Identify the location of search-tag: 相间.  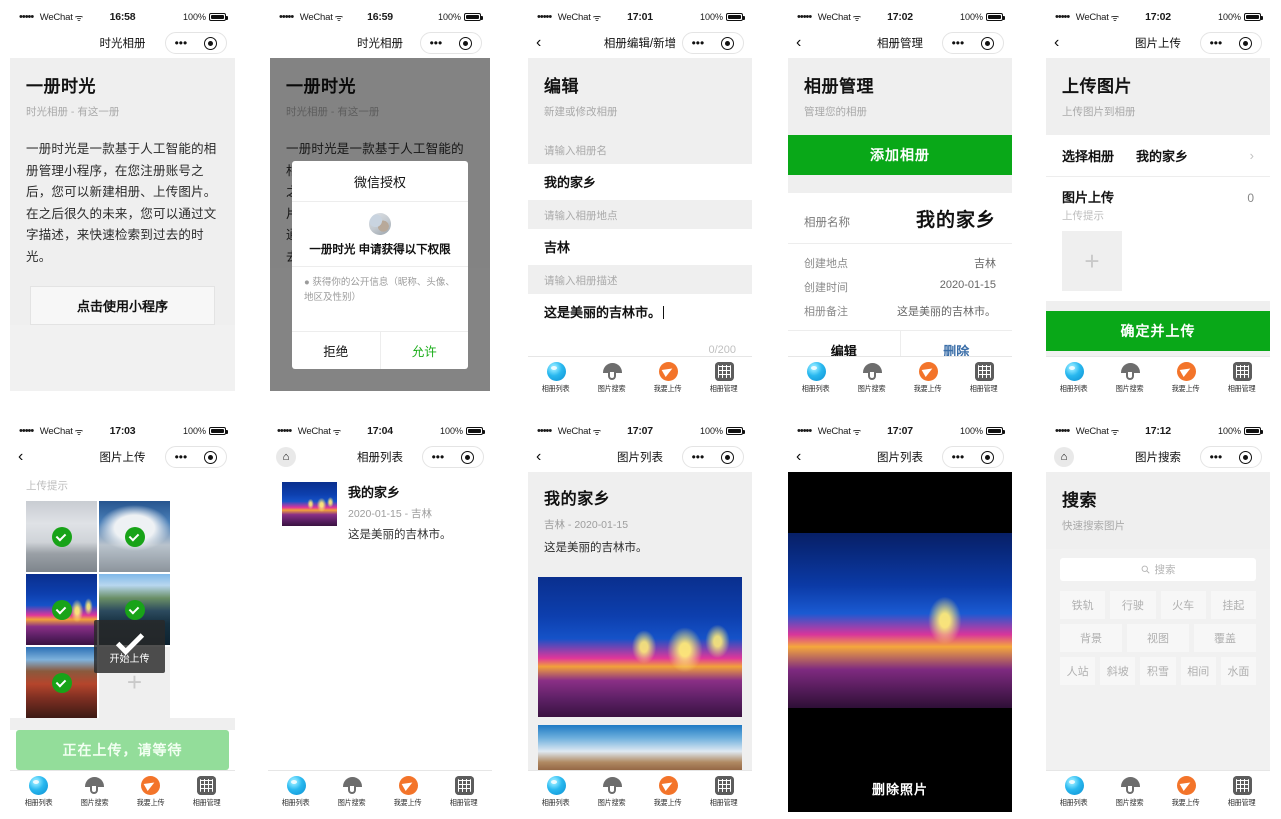
(1198, 671).